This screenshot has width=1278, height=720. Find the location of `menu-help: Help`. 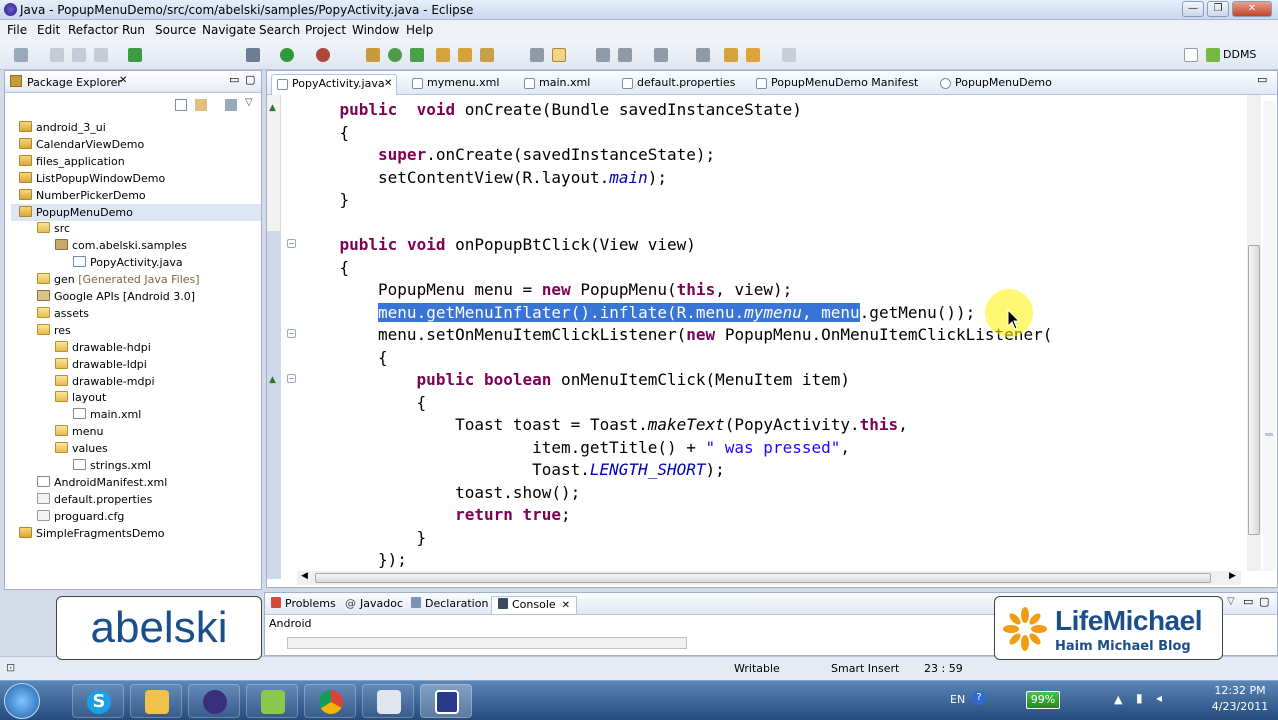

menu-help: Help is located at coordinates (419, 30).